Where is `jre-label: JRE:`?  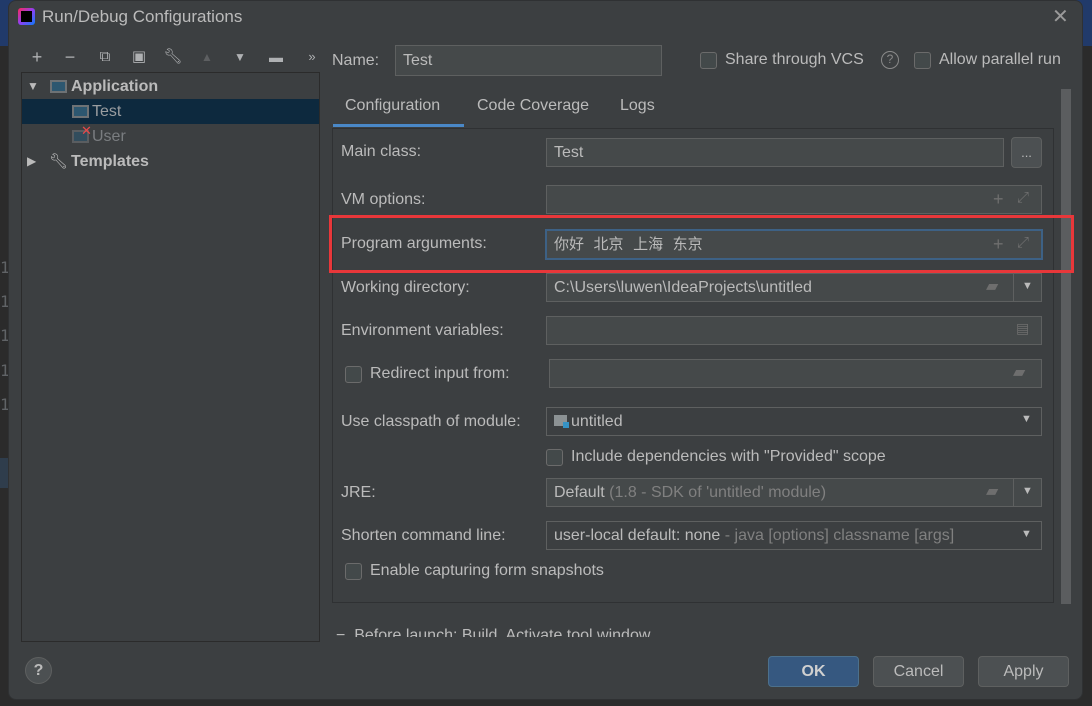 jre-label: JRE: is located at coordinates (358, 492).